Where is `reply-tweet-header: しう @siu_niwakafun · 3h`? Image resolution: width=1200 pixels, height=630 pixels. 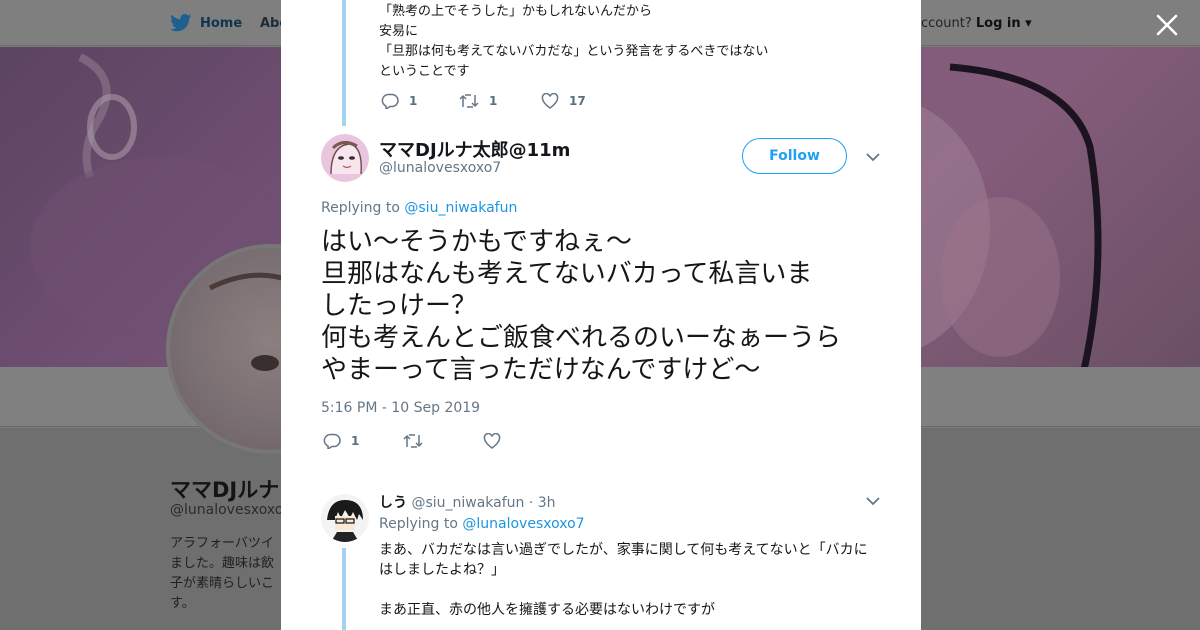 reply-tweet-header: しう @siu_niwakafun · 3h is located at coordinates (467, 502).